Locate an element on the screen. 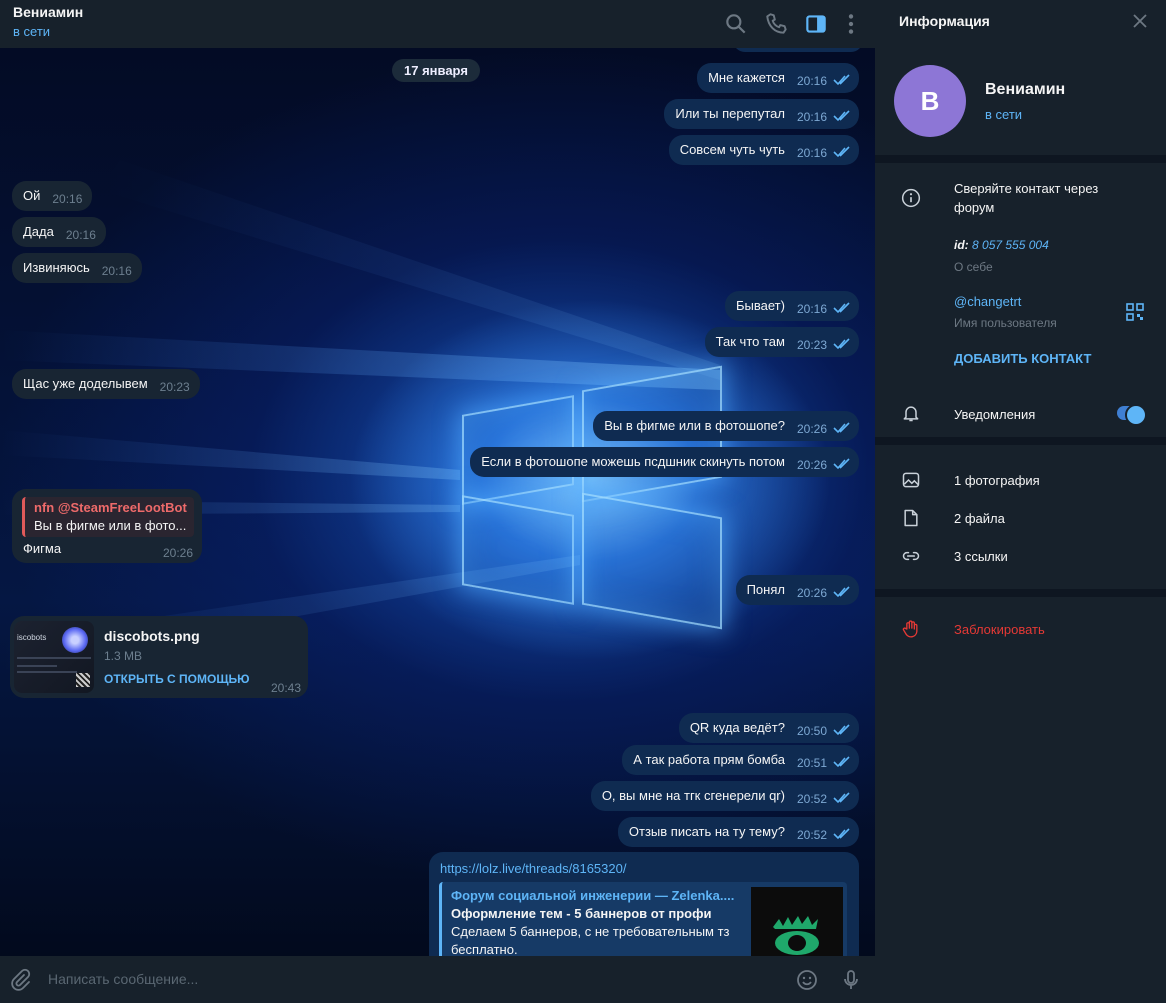 The width and height of the screenshot is (1166, 1003). bio-text-line: Сверяйте контакт через is located at coordinates (1026, 188).